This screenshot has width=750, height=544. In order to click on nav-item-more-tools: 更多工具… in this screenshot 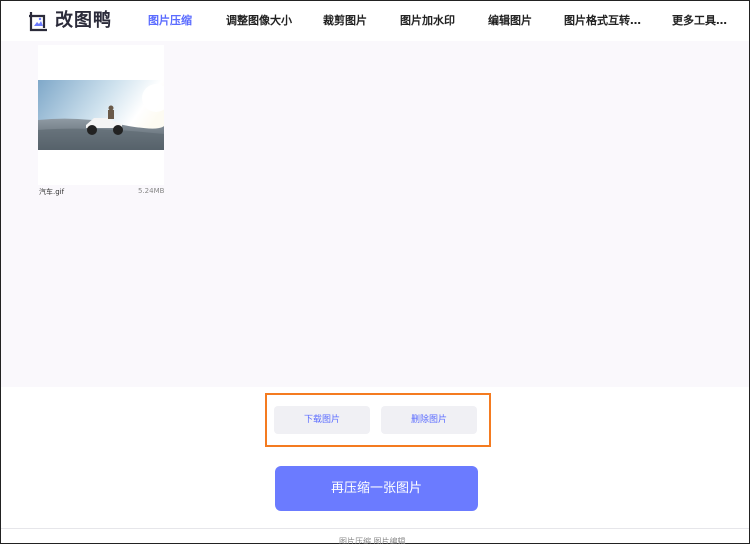, I will do `click(699, 21)`.